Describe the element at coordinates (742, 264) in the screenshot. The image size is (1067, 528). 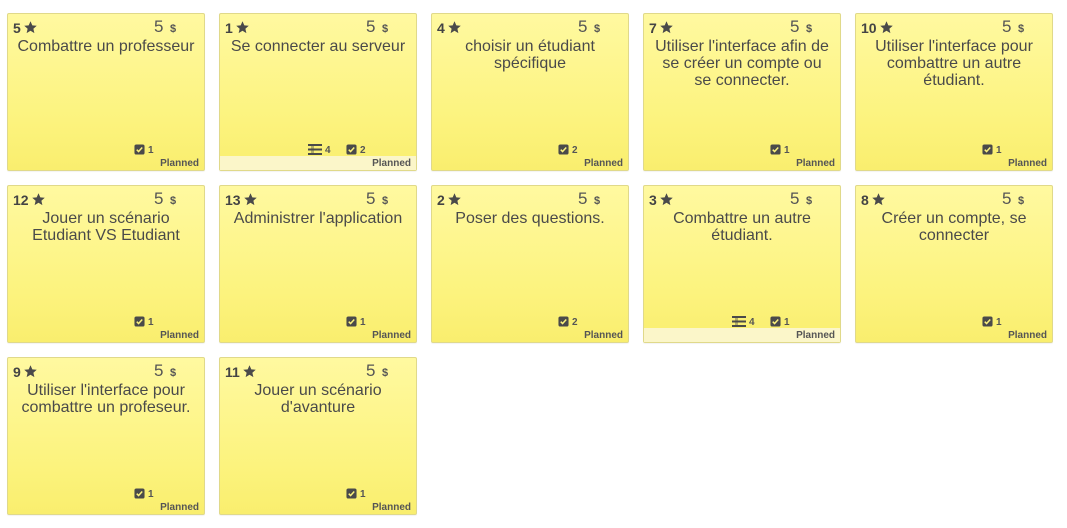
I see `story-card: 3 5 $ Combattre un autre étudiant. Planned 4 1` at that location.